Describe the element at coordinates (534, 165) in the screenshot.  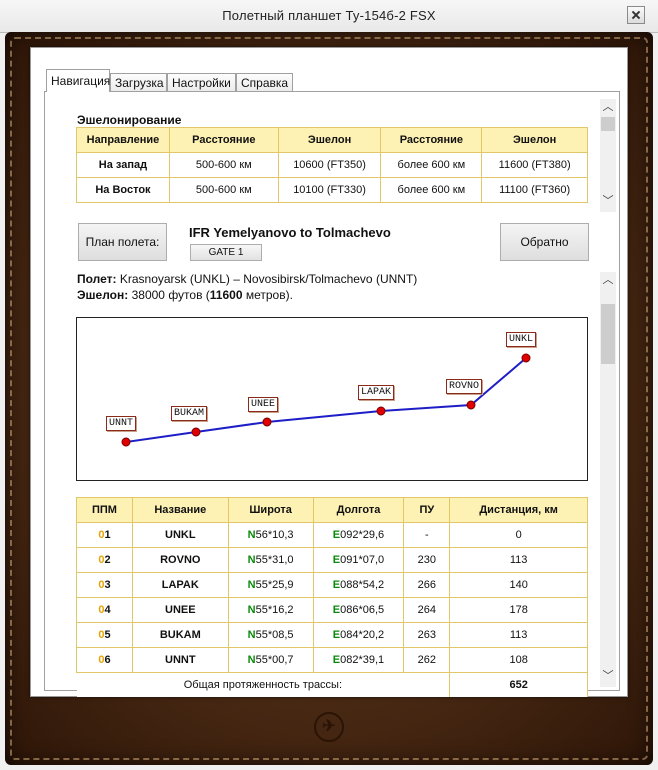
I see `table-cell: 11600 (FT380)` at that location.